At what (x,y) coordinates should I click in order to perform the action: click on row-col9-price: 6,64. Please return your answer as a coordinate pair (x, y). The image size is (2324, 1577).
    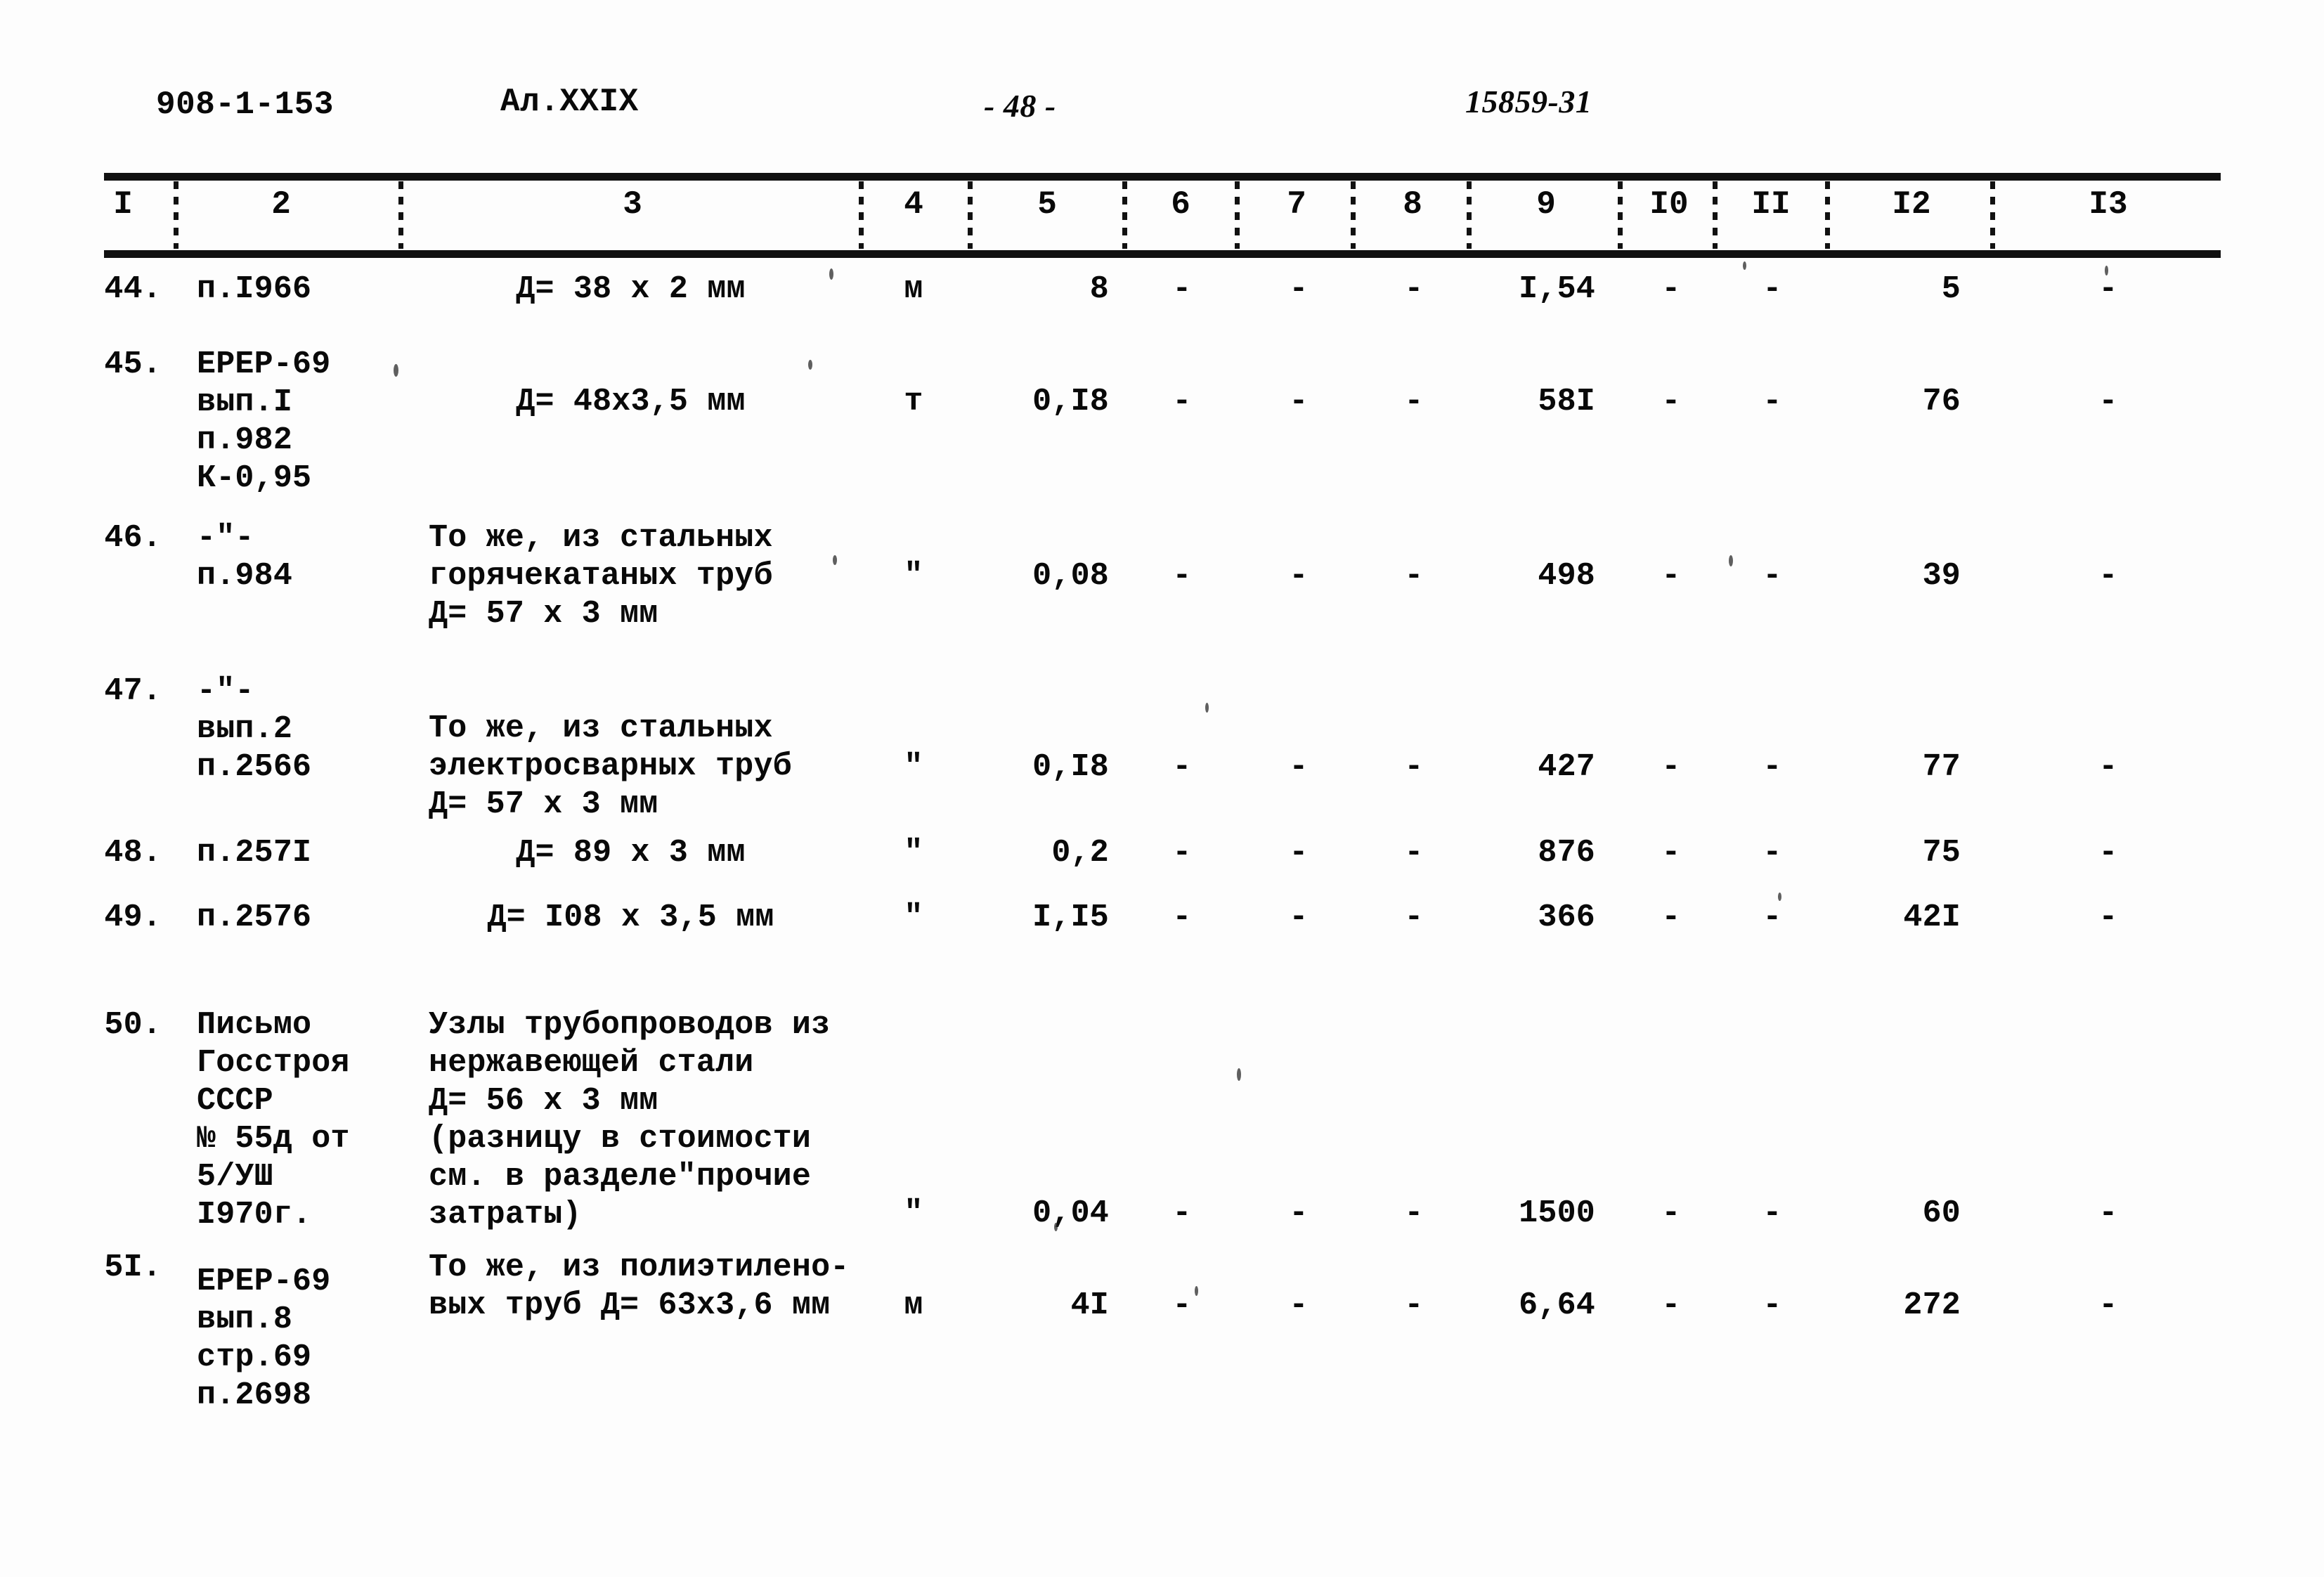
    Looking at the image, I should click on (1557, 1305).